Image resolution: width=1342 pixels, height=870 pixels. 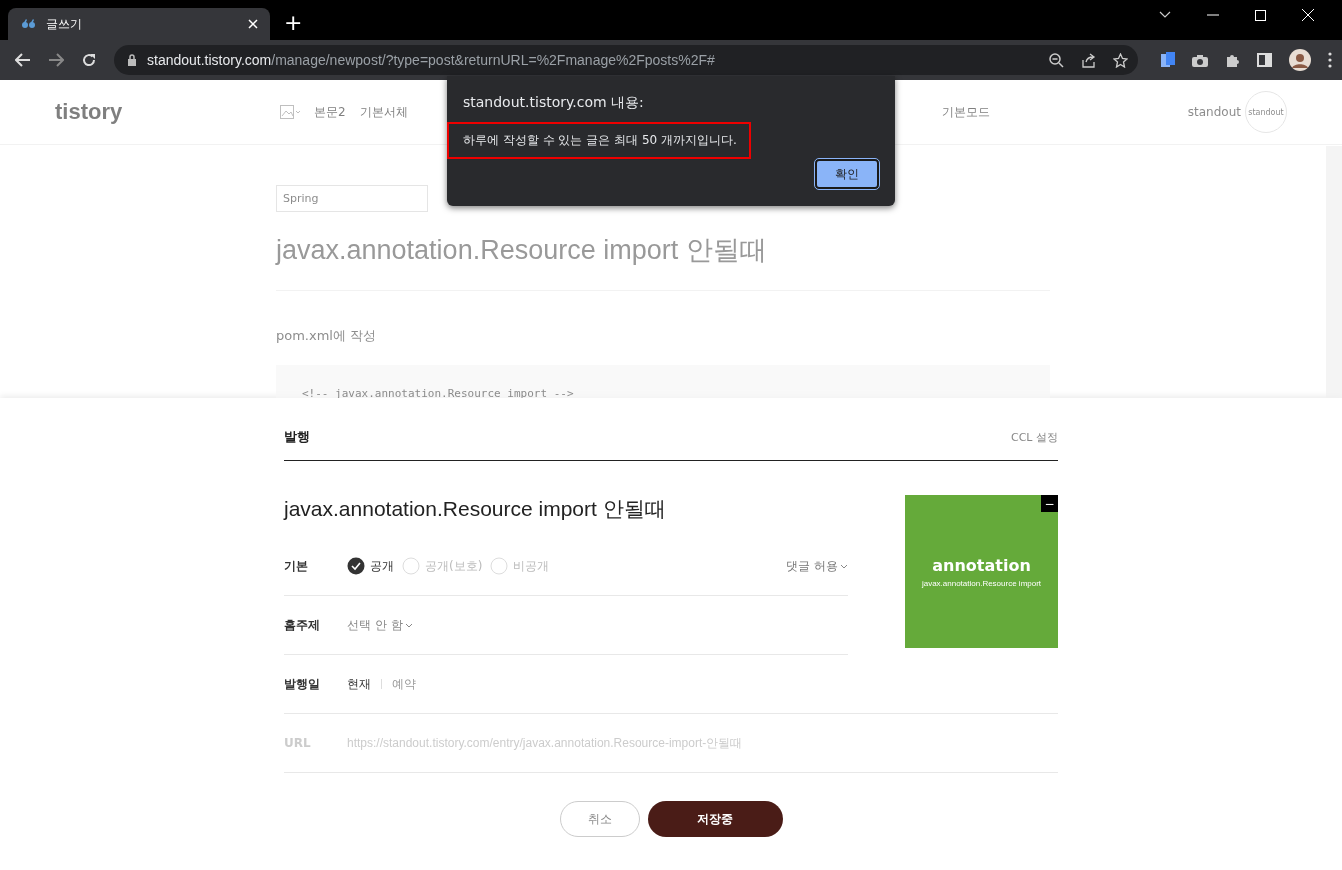 I want to click on thumbnail-subtitle: javax.annotation.Resource import, so click(x=981, y=583).